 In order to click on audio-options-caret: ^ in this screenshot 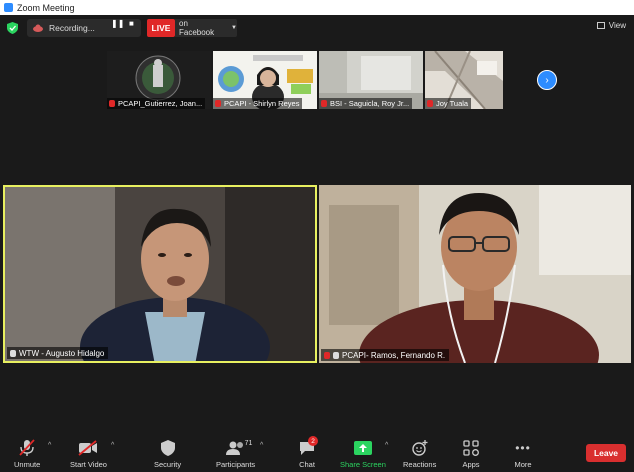, I will do `click(49, 445)`.